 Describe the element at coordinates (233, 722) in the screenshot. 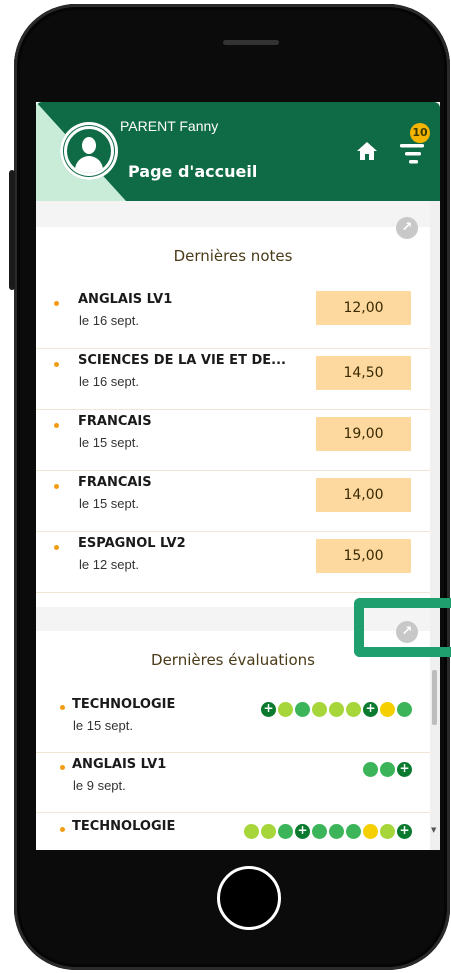

I see `evaluation-row: TECHNOLOGIE le 15 sept.` at that location.